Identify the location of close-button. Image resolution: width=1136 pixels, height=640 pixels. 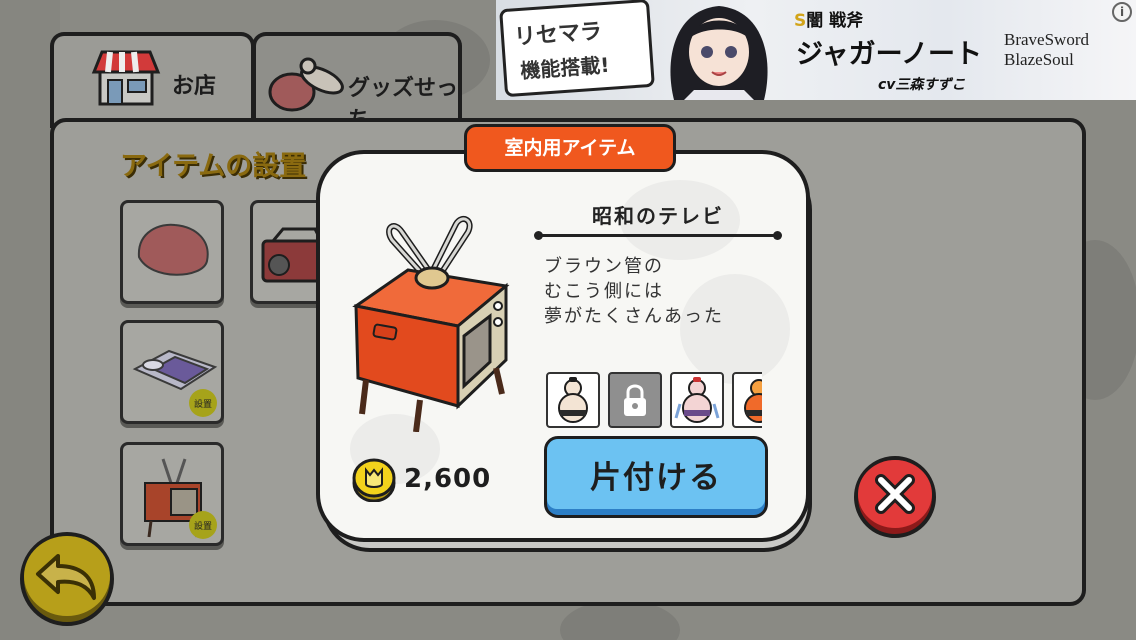
(895, 497).